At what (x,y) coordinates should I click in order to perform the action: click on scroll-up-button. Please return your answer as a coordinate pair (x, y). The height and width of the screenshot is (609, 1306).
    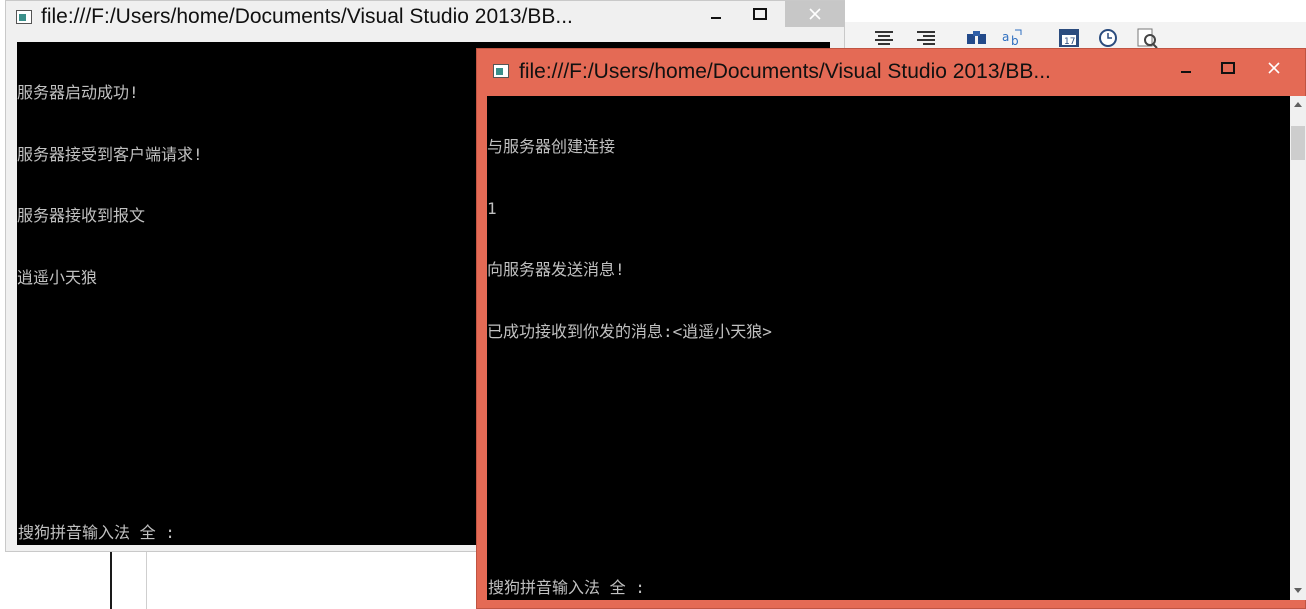
    Looking at the image, I should click on (1298, 104).